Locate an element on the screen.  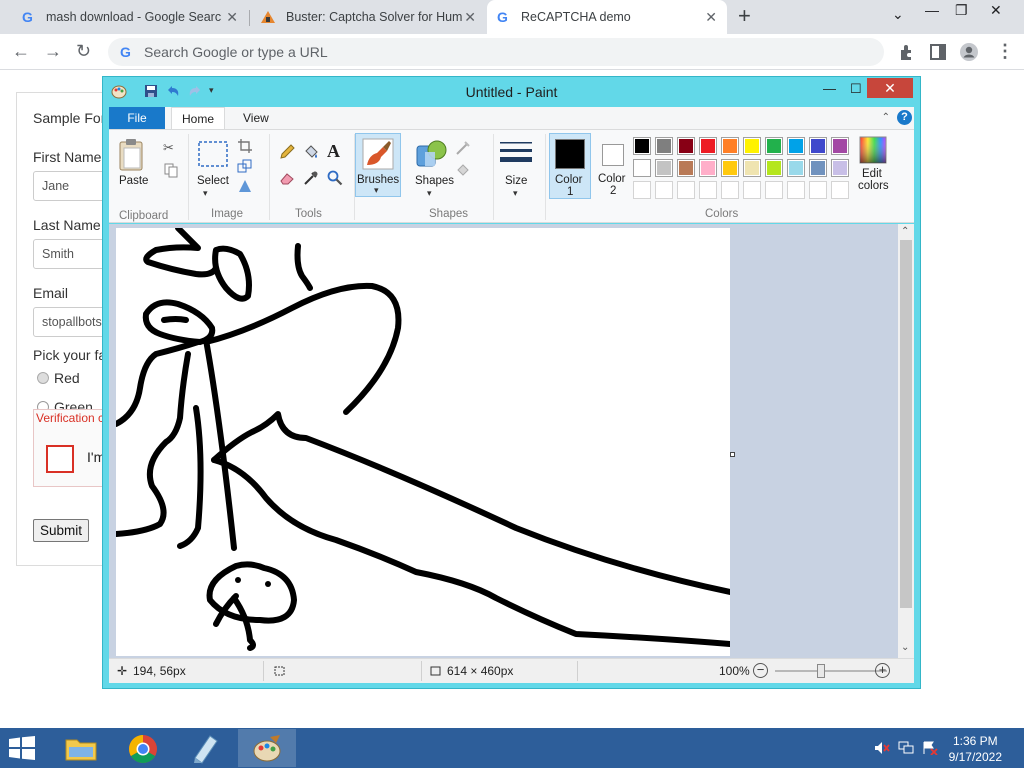
tab-google-search: G mash download - Google Search ✕ is located at coordinates (130, 17).